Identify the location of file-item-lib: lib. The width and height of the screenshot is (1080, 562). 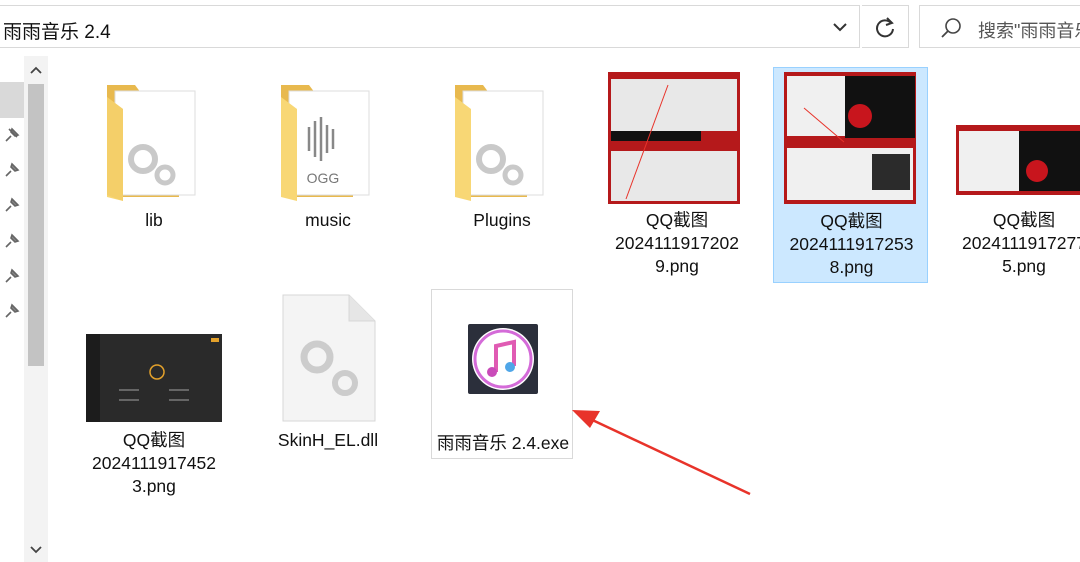
(154, 162).